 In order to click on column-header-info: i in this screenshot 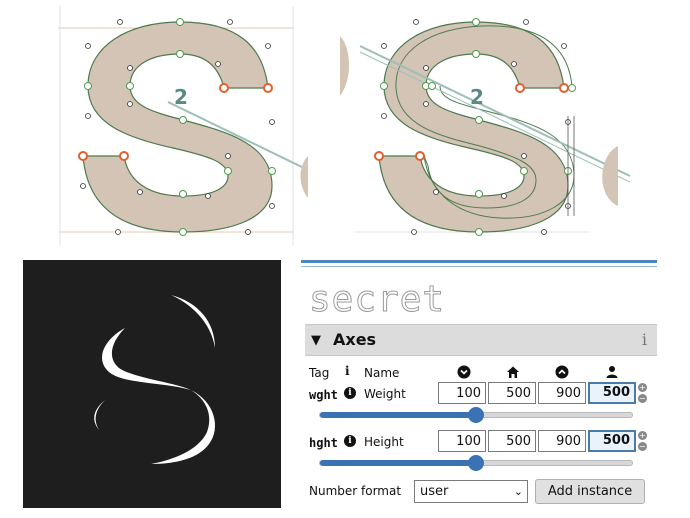, I will do `click(347, 371)`.